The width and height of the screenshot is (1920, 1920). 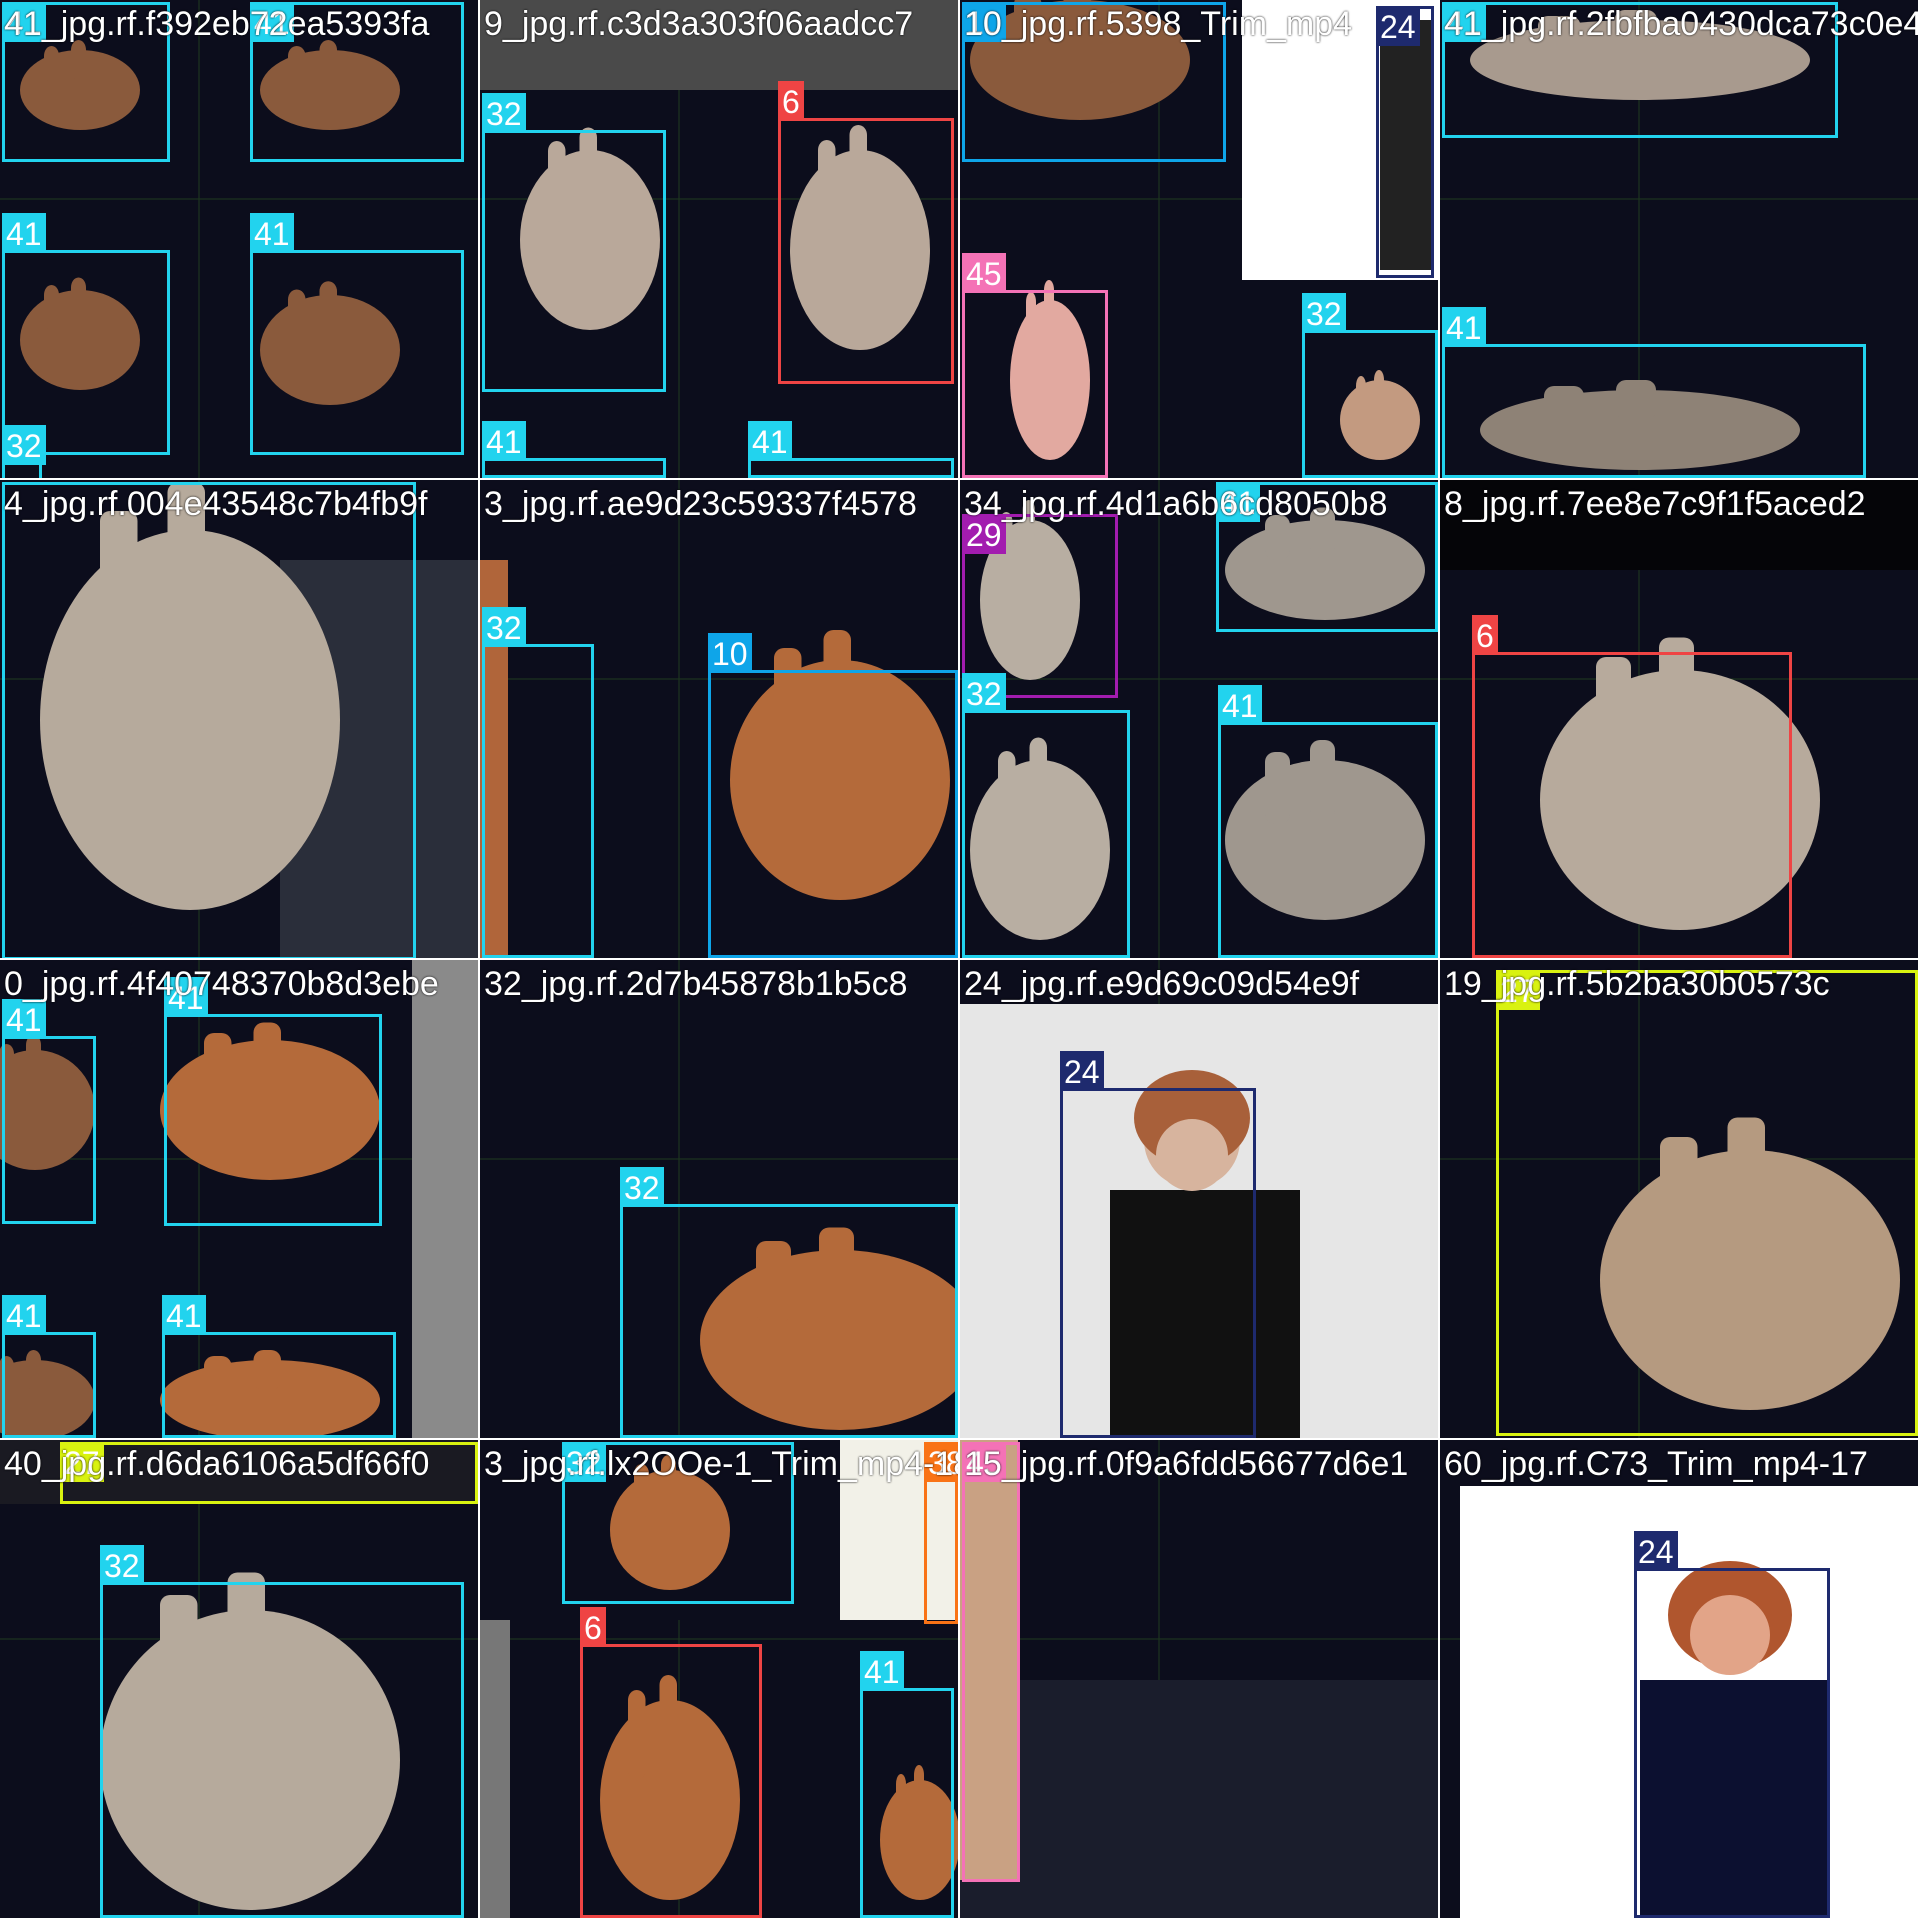 What do you see at coordinates (941, 1533) in the screenshot?
I see `bounding-box: 38` at bounding box center [941, 1533].